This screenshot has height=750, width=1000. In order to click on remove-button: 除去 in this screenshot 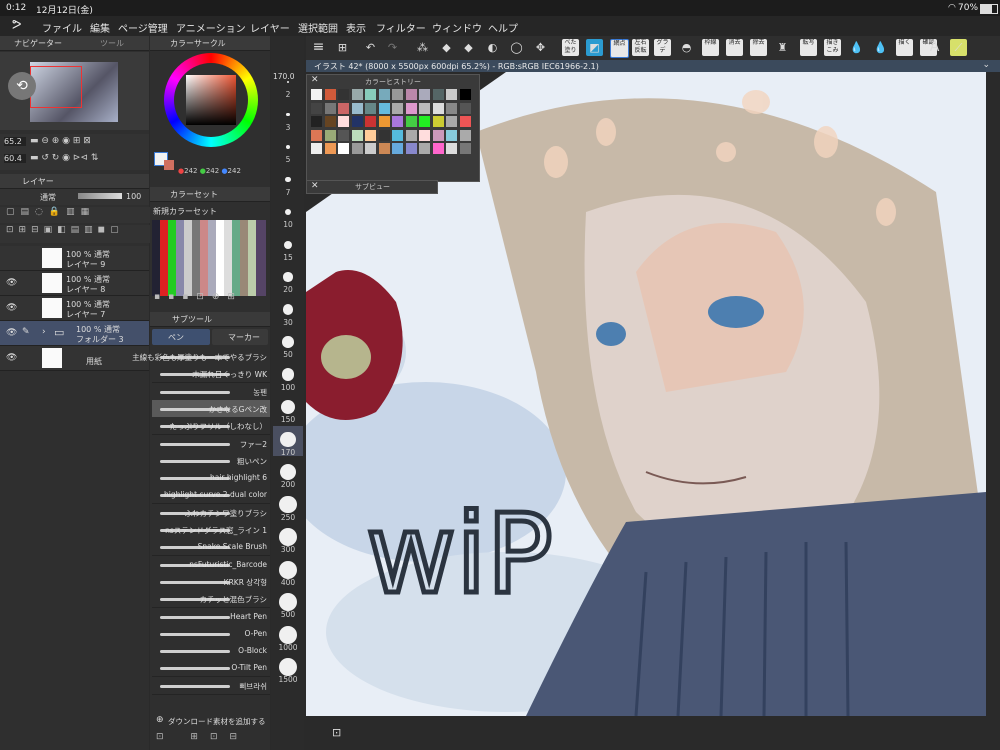, I will do `click(758, 47)`.